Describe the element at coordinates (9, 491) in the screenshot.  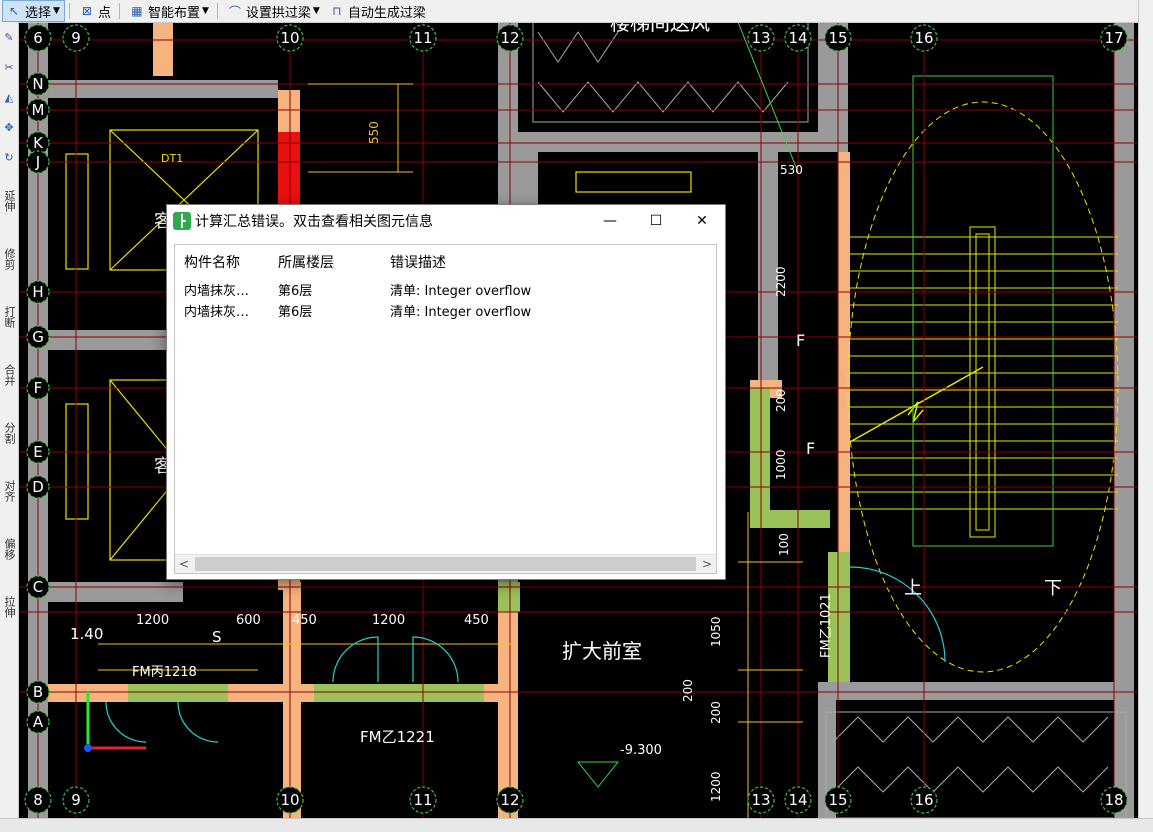
I see `align-tool: 对齐` at that location.